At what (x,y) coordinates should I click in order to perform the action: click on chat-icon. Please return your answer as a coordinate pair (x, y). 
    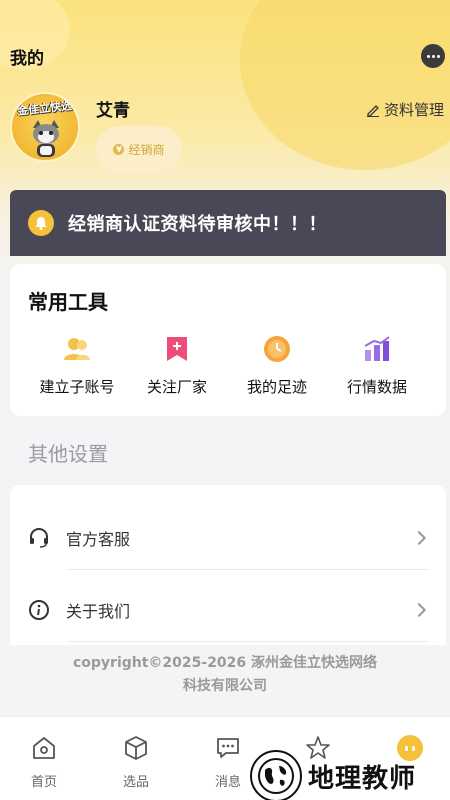
    Looking at the image, I should click on (433, 56).